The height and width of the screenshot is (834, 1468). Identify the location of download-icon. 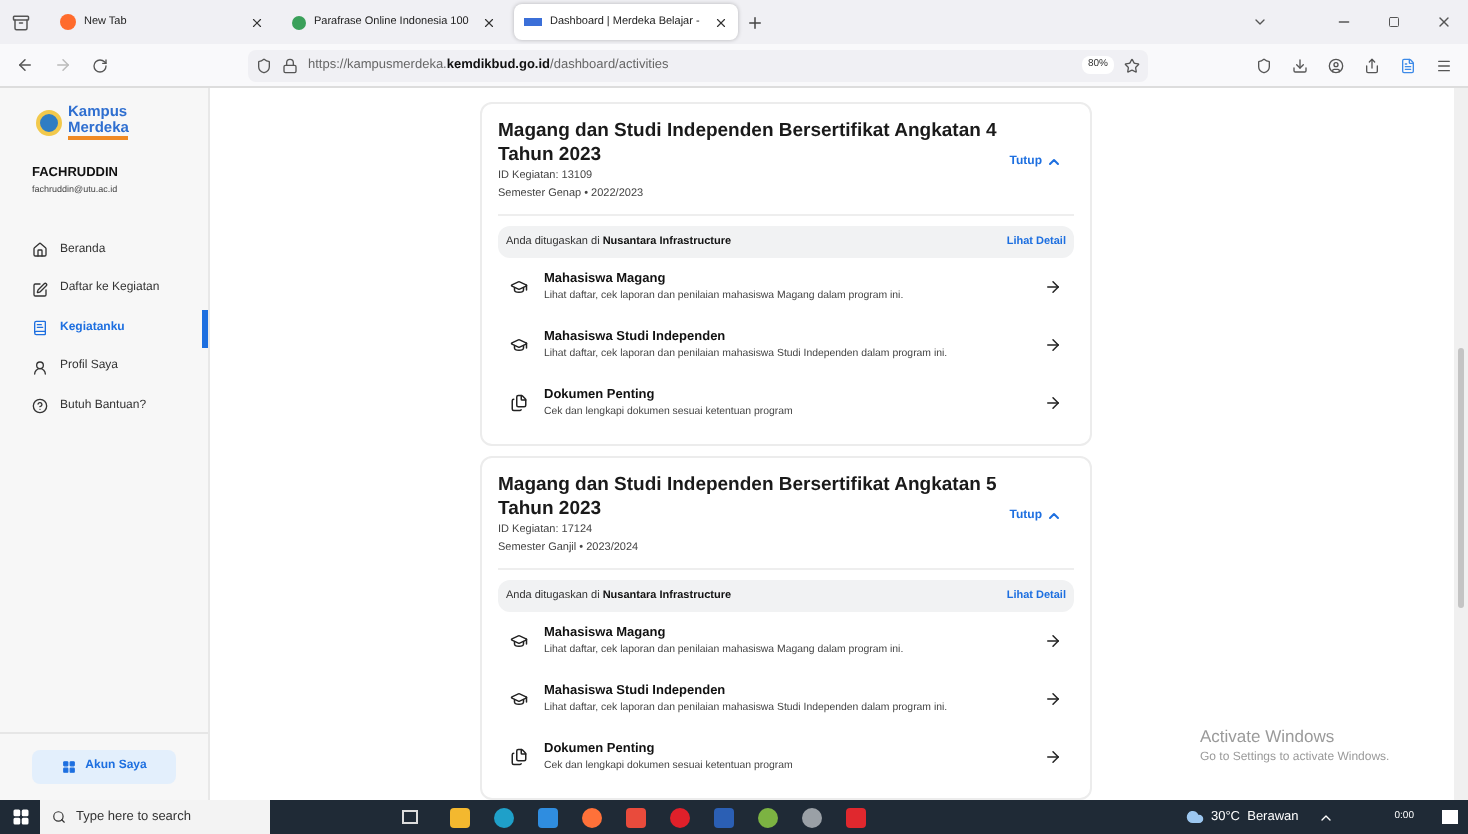
(1300, 65).